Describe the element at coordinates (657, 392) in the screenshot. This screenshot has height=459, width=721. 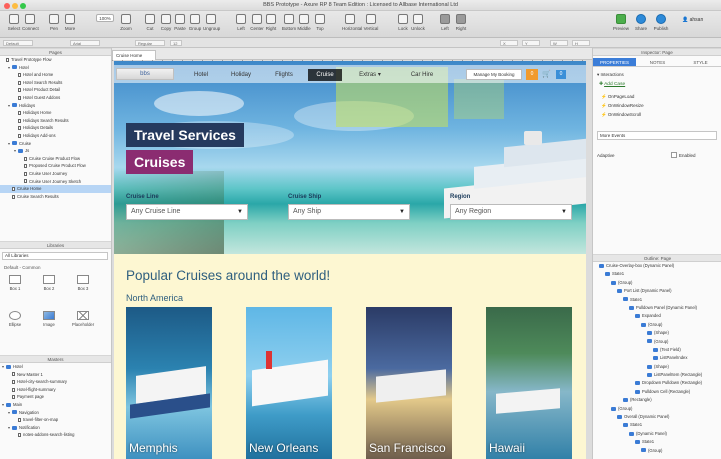
I see `outline-item: Pulldown Cell (Rectangle)` at that location.